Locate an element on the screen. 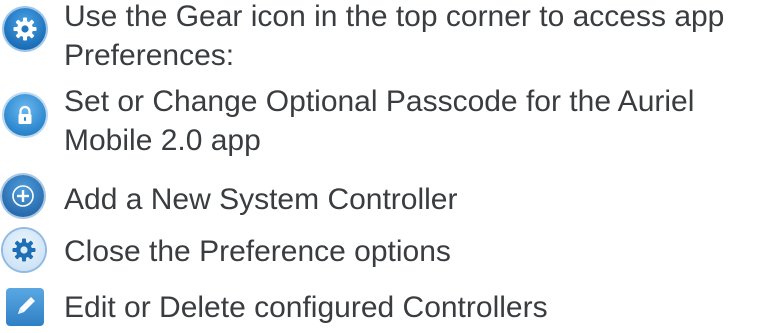 The height and width of the screenshot is (333, 758). instruction-text: Close the Preference options is located at coordinates (257, 251).